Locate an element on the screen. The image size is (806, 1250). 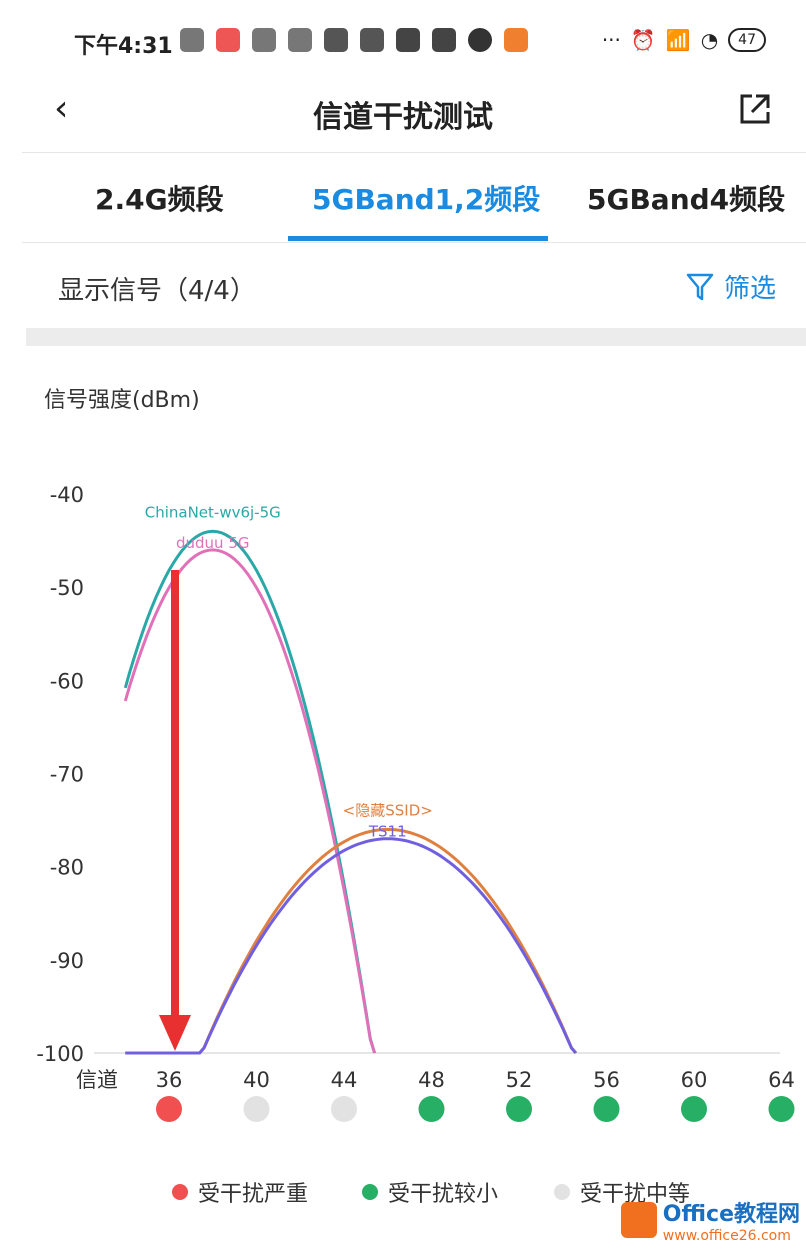
tab-5g-band12: 5GBand1,2频段 is located at coordinates (426, 198).